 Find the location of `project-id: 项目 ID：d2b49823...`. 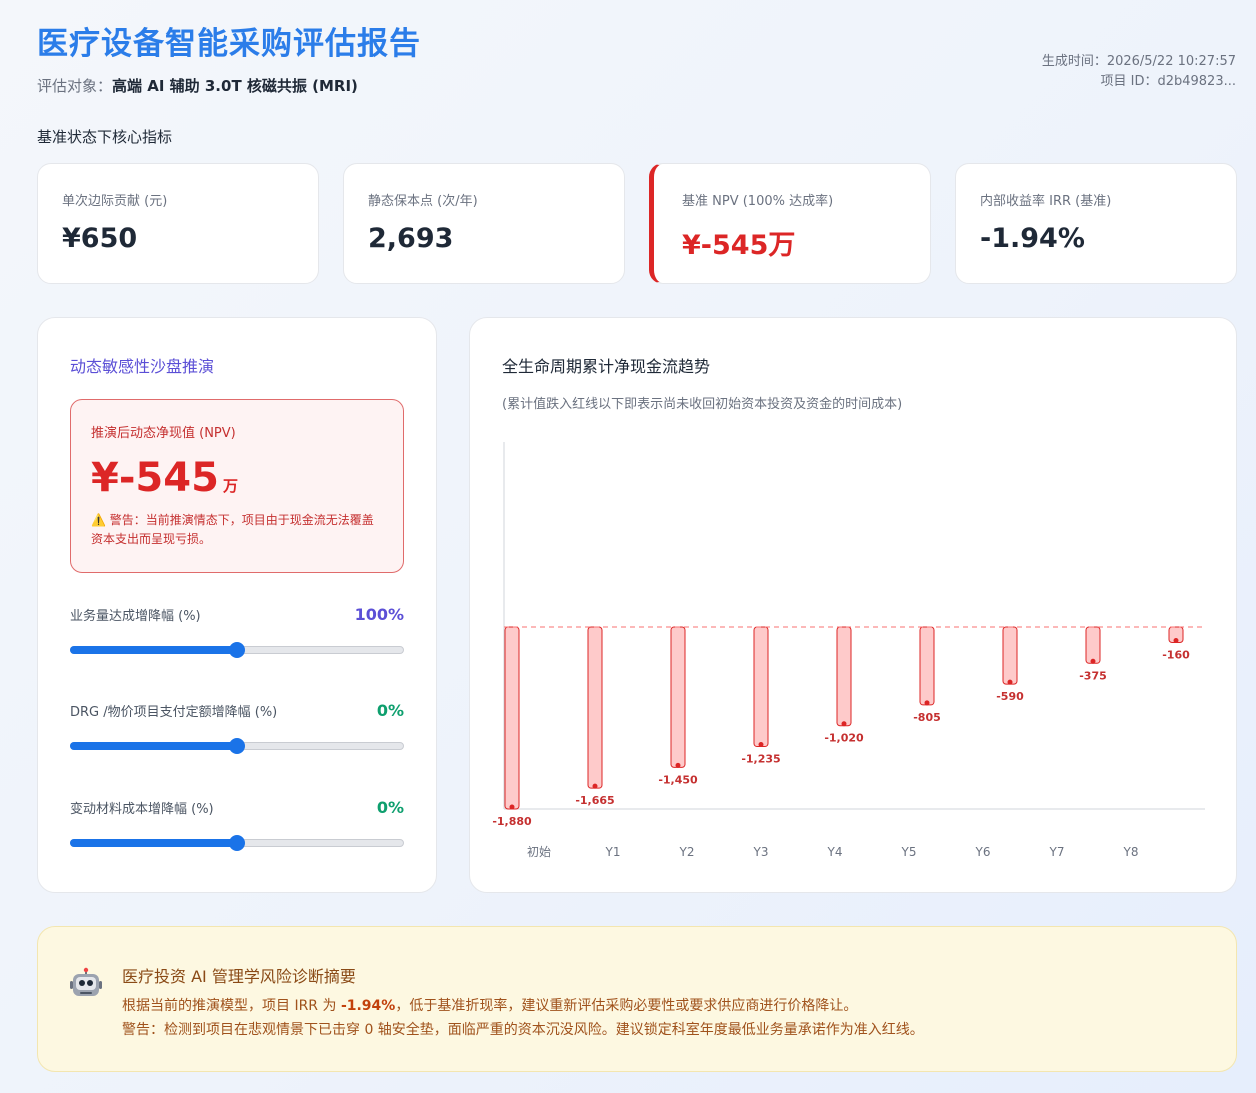

project-id: 项目 ID：d2b49823... is located at coordinates (1168, 81).